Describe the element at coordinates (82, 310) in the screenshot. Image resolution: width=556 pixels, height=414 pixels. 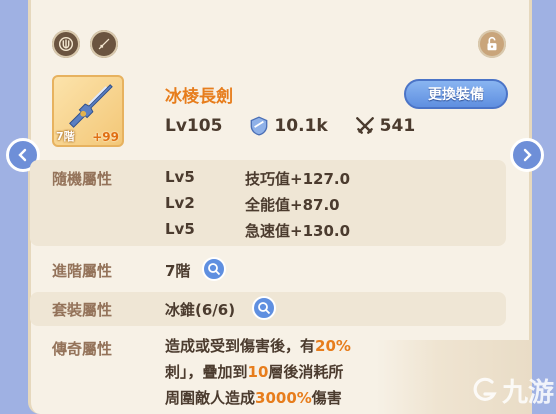
I see `set-attributes-label: 套裝屬性` at that location.